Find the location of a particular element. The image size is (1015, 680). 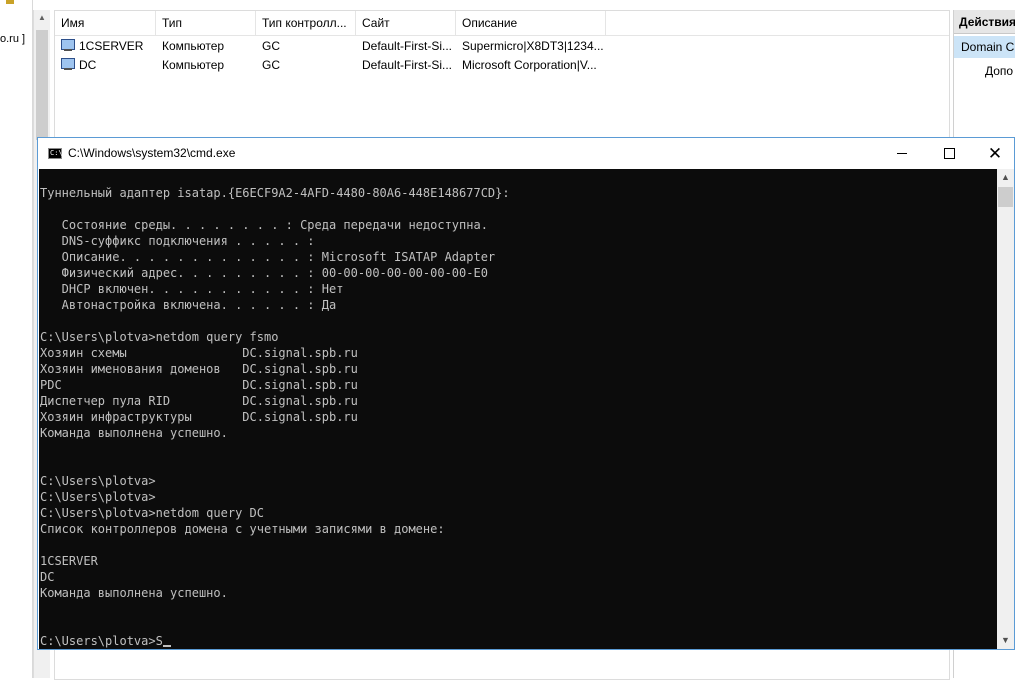

cmd-app-icon: C:\ is located at coordinates (55, 153).